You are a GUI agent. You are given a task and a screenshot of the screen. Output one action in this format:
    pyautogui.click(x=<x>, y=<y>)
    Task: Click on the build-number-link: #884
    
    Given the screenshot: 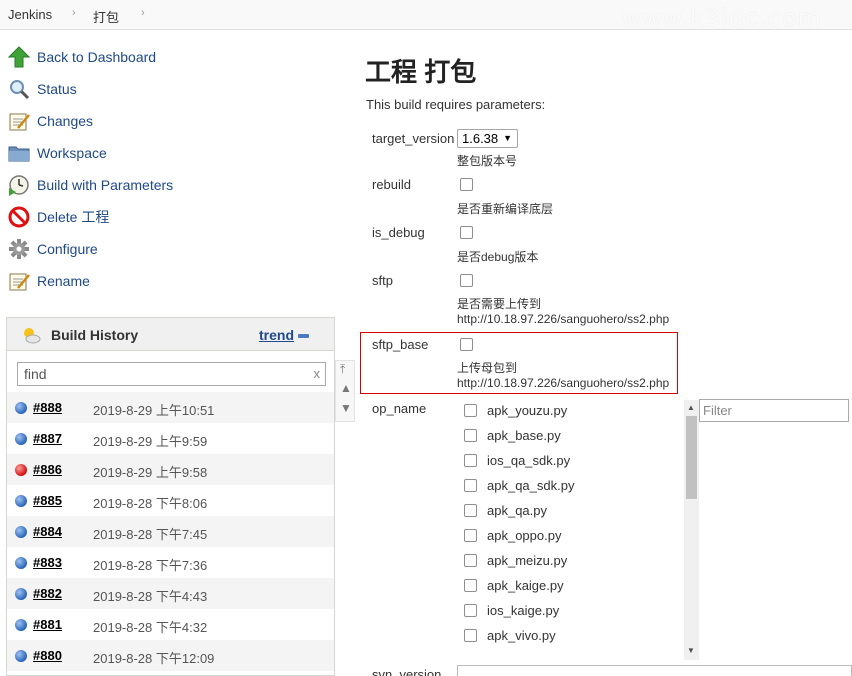 What is the action you would take?
    pyautogui.click(x=47, y=531)
    